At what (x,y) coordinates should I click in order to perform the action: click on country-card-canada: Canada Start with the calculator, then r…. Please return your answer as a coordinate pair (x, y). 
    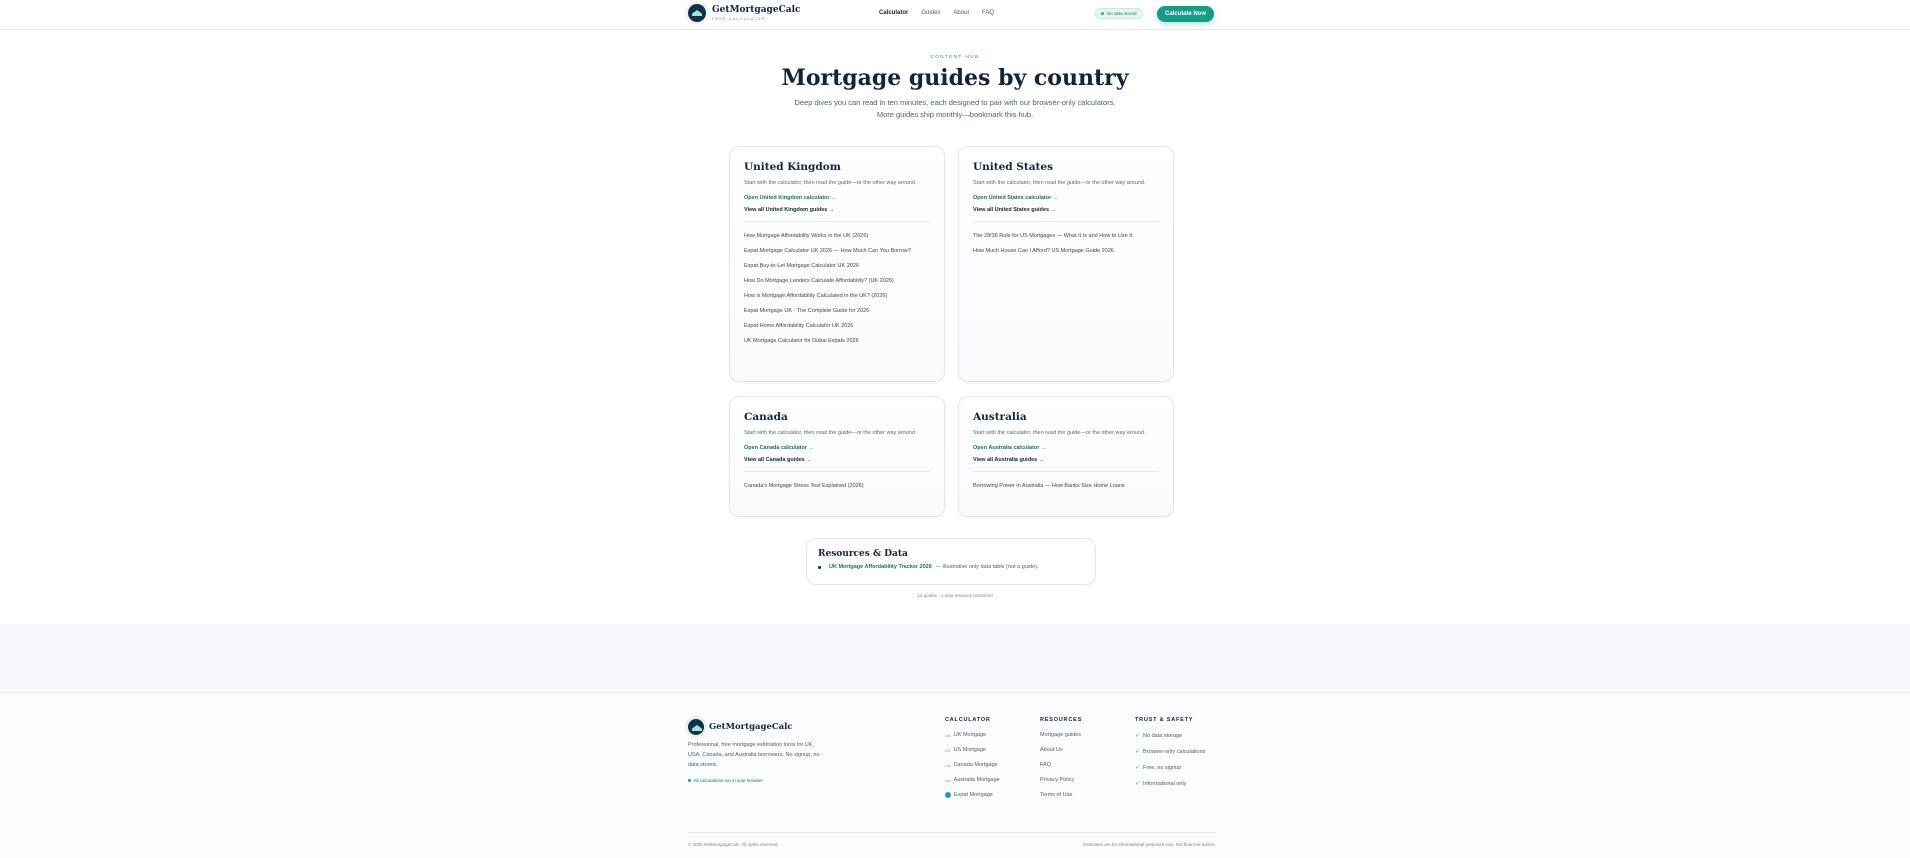
    Looking at the image, I should click on (837, 456).